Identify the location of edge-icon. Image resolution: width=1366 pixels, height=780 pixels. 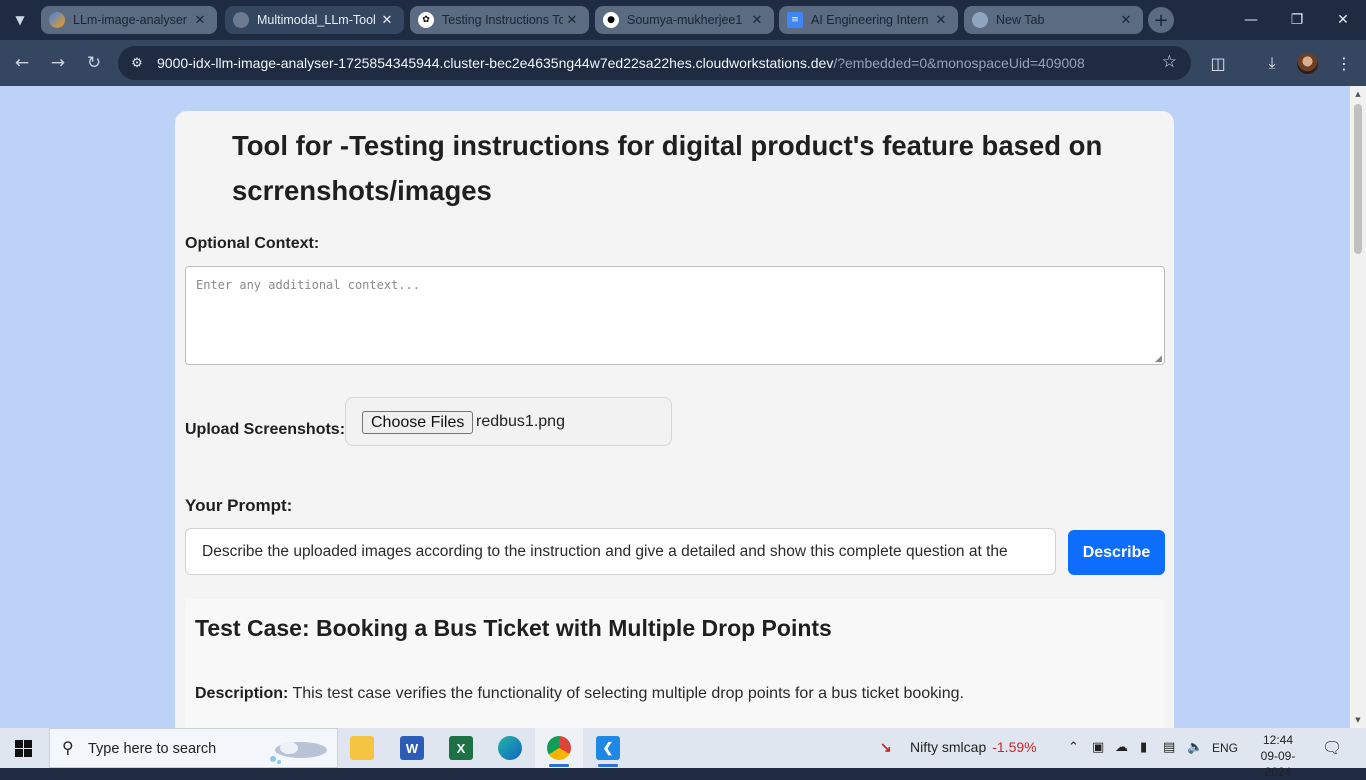
(510, 748).